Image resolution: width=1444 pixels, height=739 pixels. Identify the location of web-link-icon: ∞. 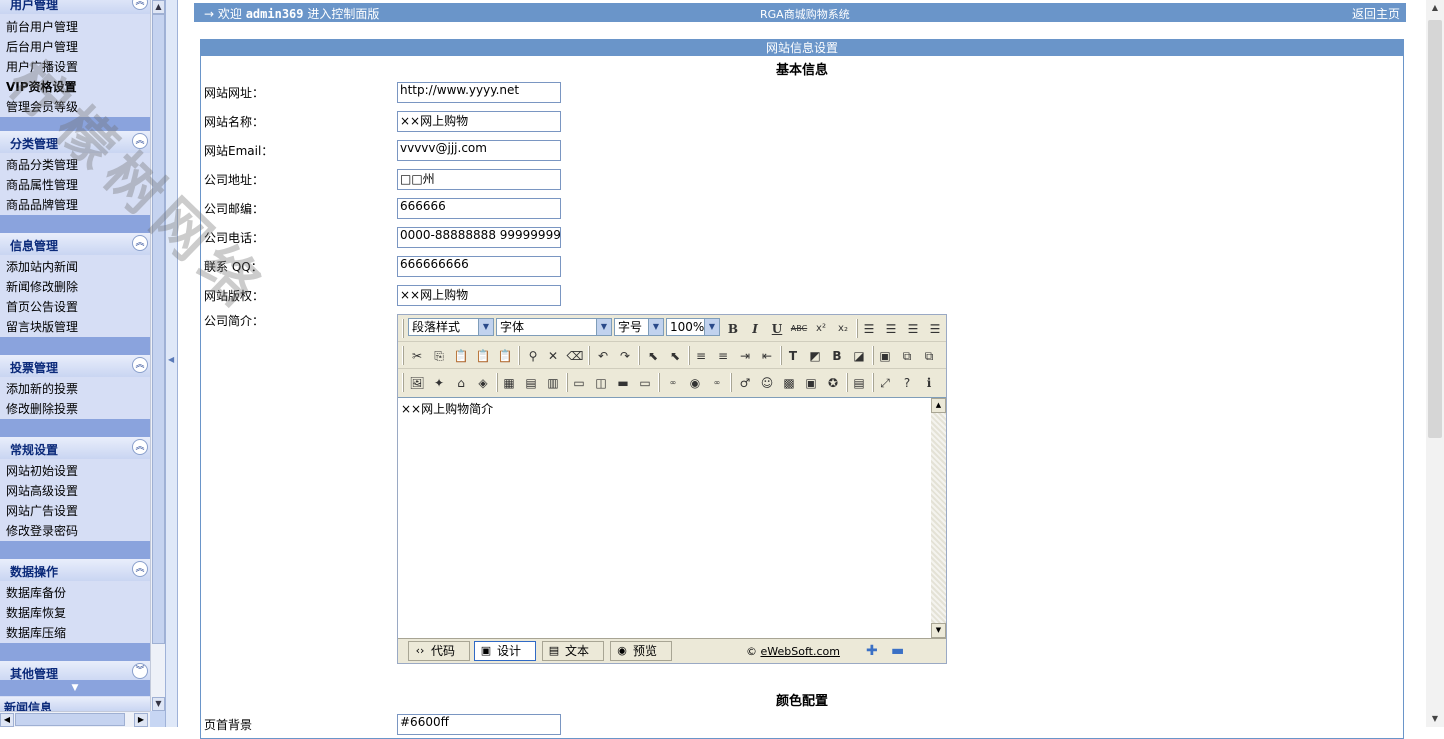
(673, 383).